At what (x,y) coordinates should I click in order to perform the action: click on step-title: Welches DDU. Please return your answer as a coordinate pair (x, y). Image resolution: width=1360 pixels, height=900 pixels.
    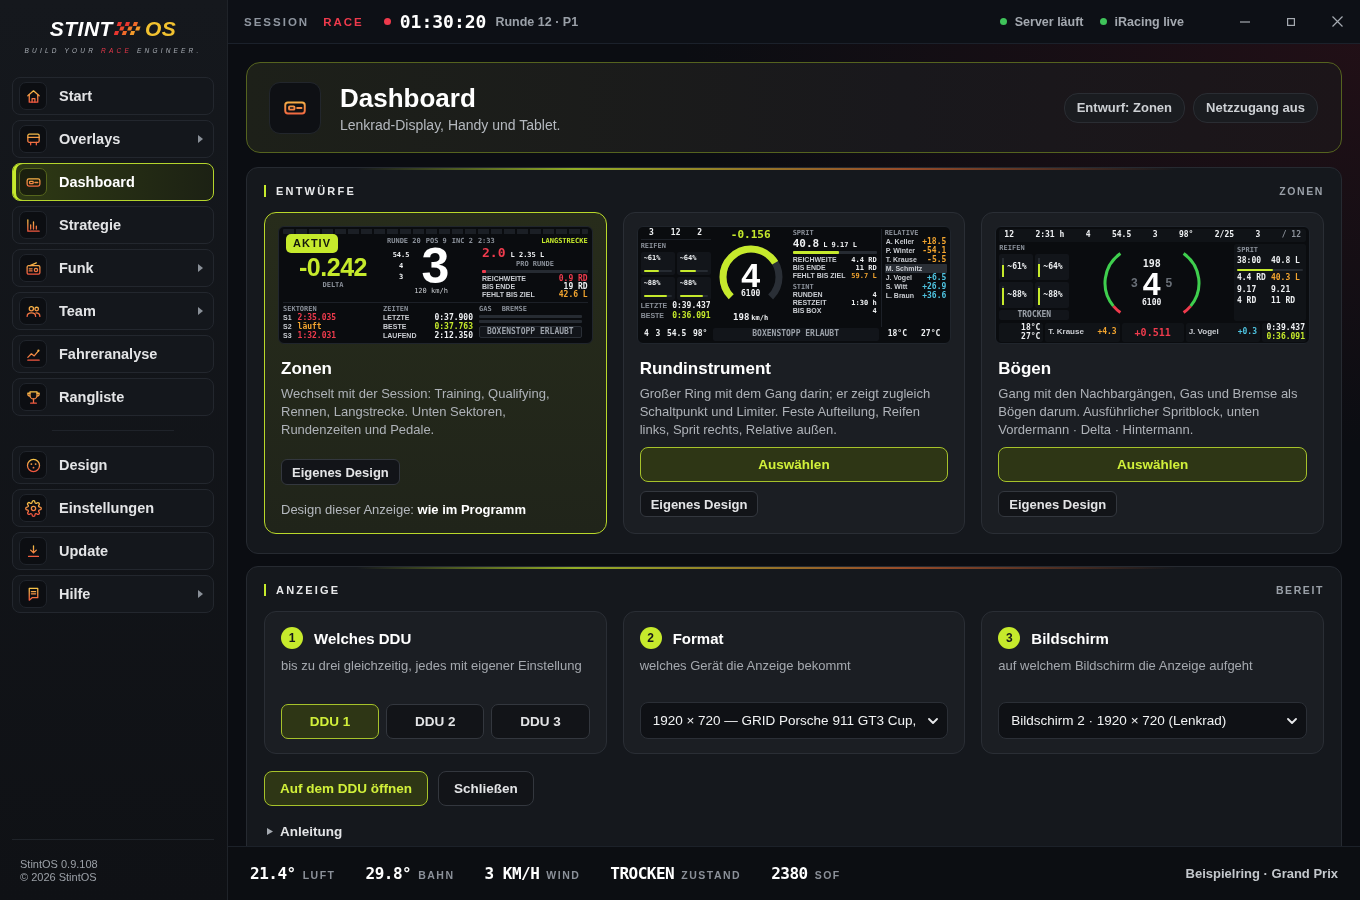
    Looking at the image, I should click on (363, 638).